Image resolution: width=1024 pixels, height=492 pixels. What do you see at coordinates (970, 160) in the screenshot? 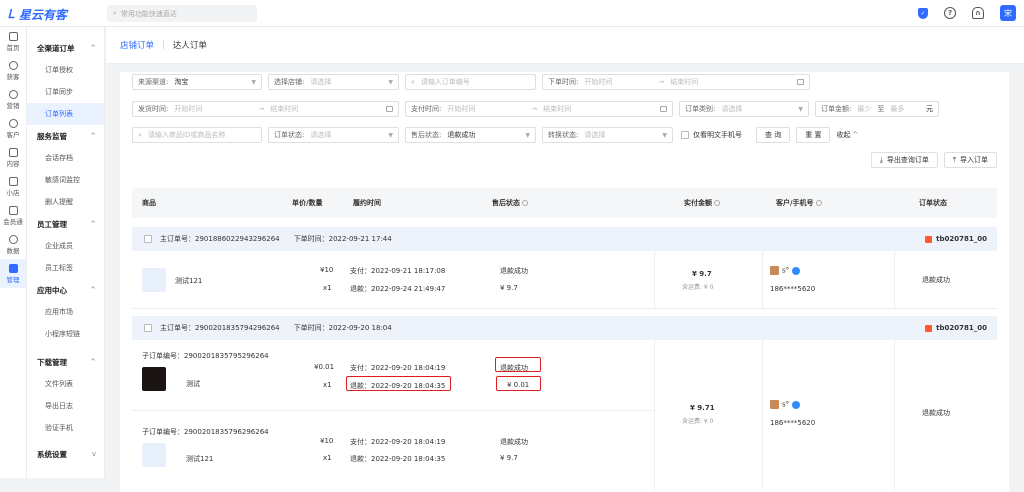
I see `import-orders-button: ⤒ 导入订单` at bounding box center [970, 160].